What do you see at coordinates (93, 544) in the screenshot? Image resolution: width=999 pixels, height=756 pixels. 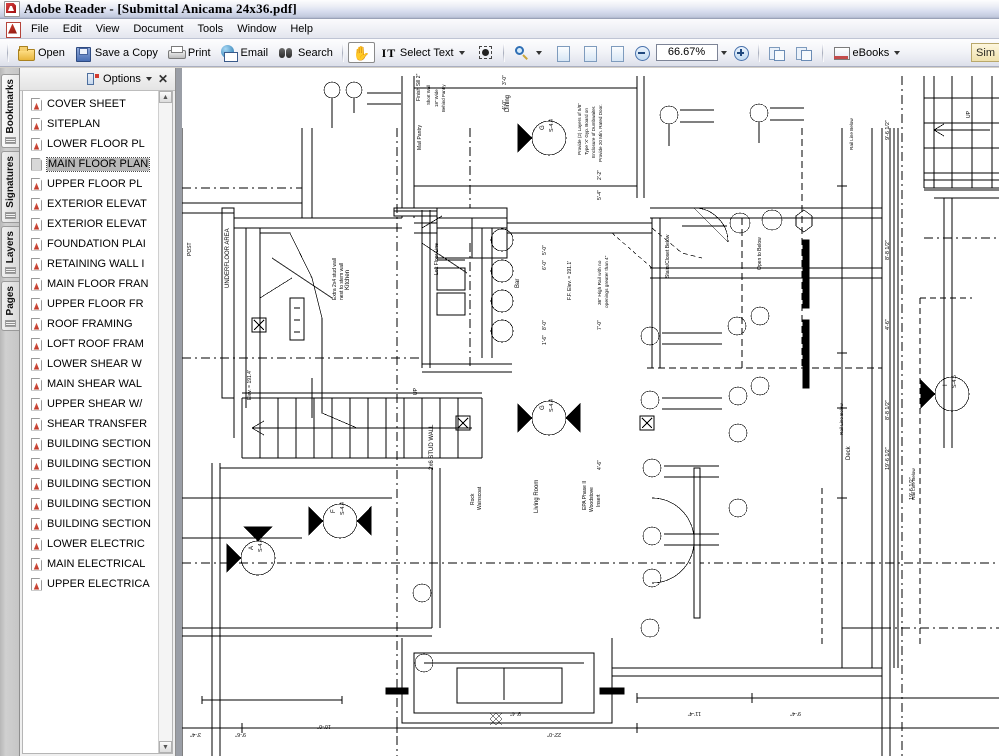 I see `bookmark-item: LOWER ELECTRIC` at bounding box center [93, 544].